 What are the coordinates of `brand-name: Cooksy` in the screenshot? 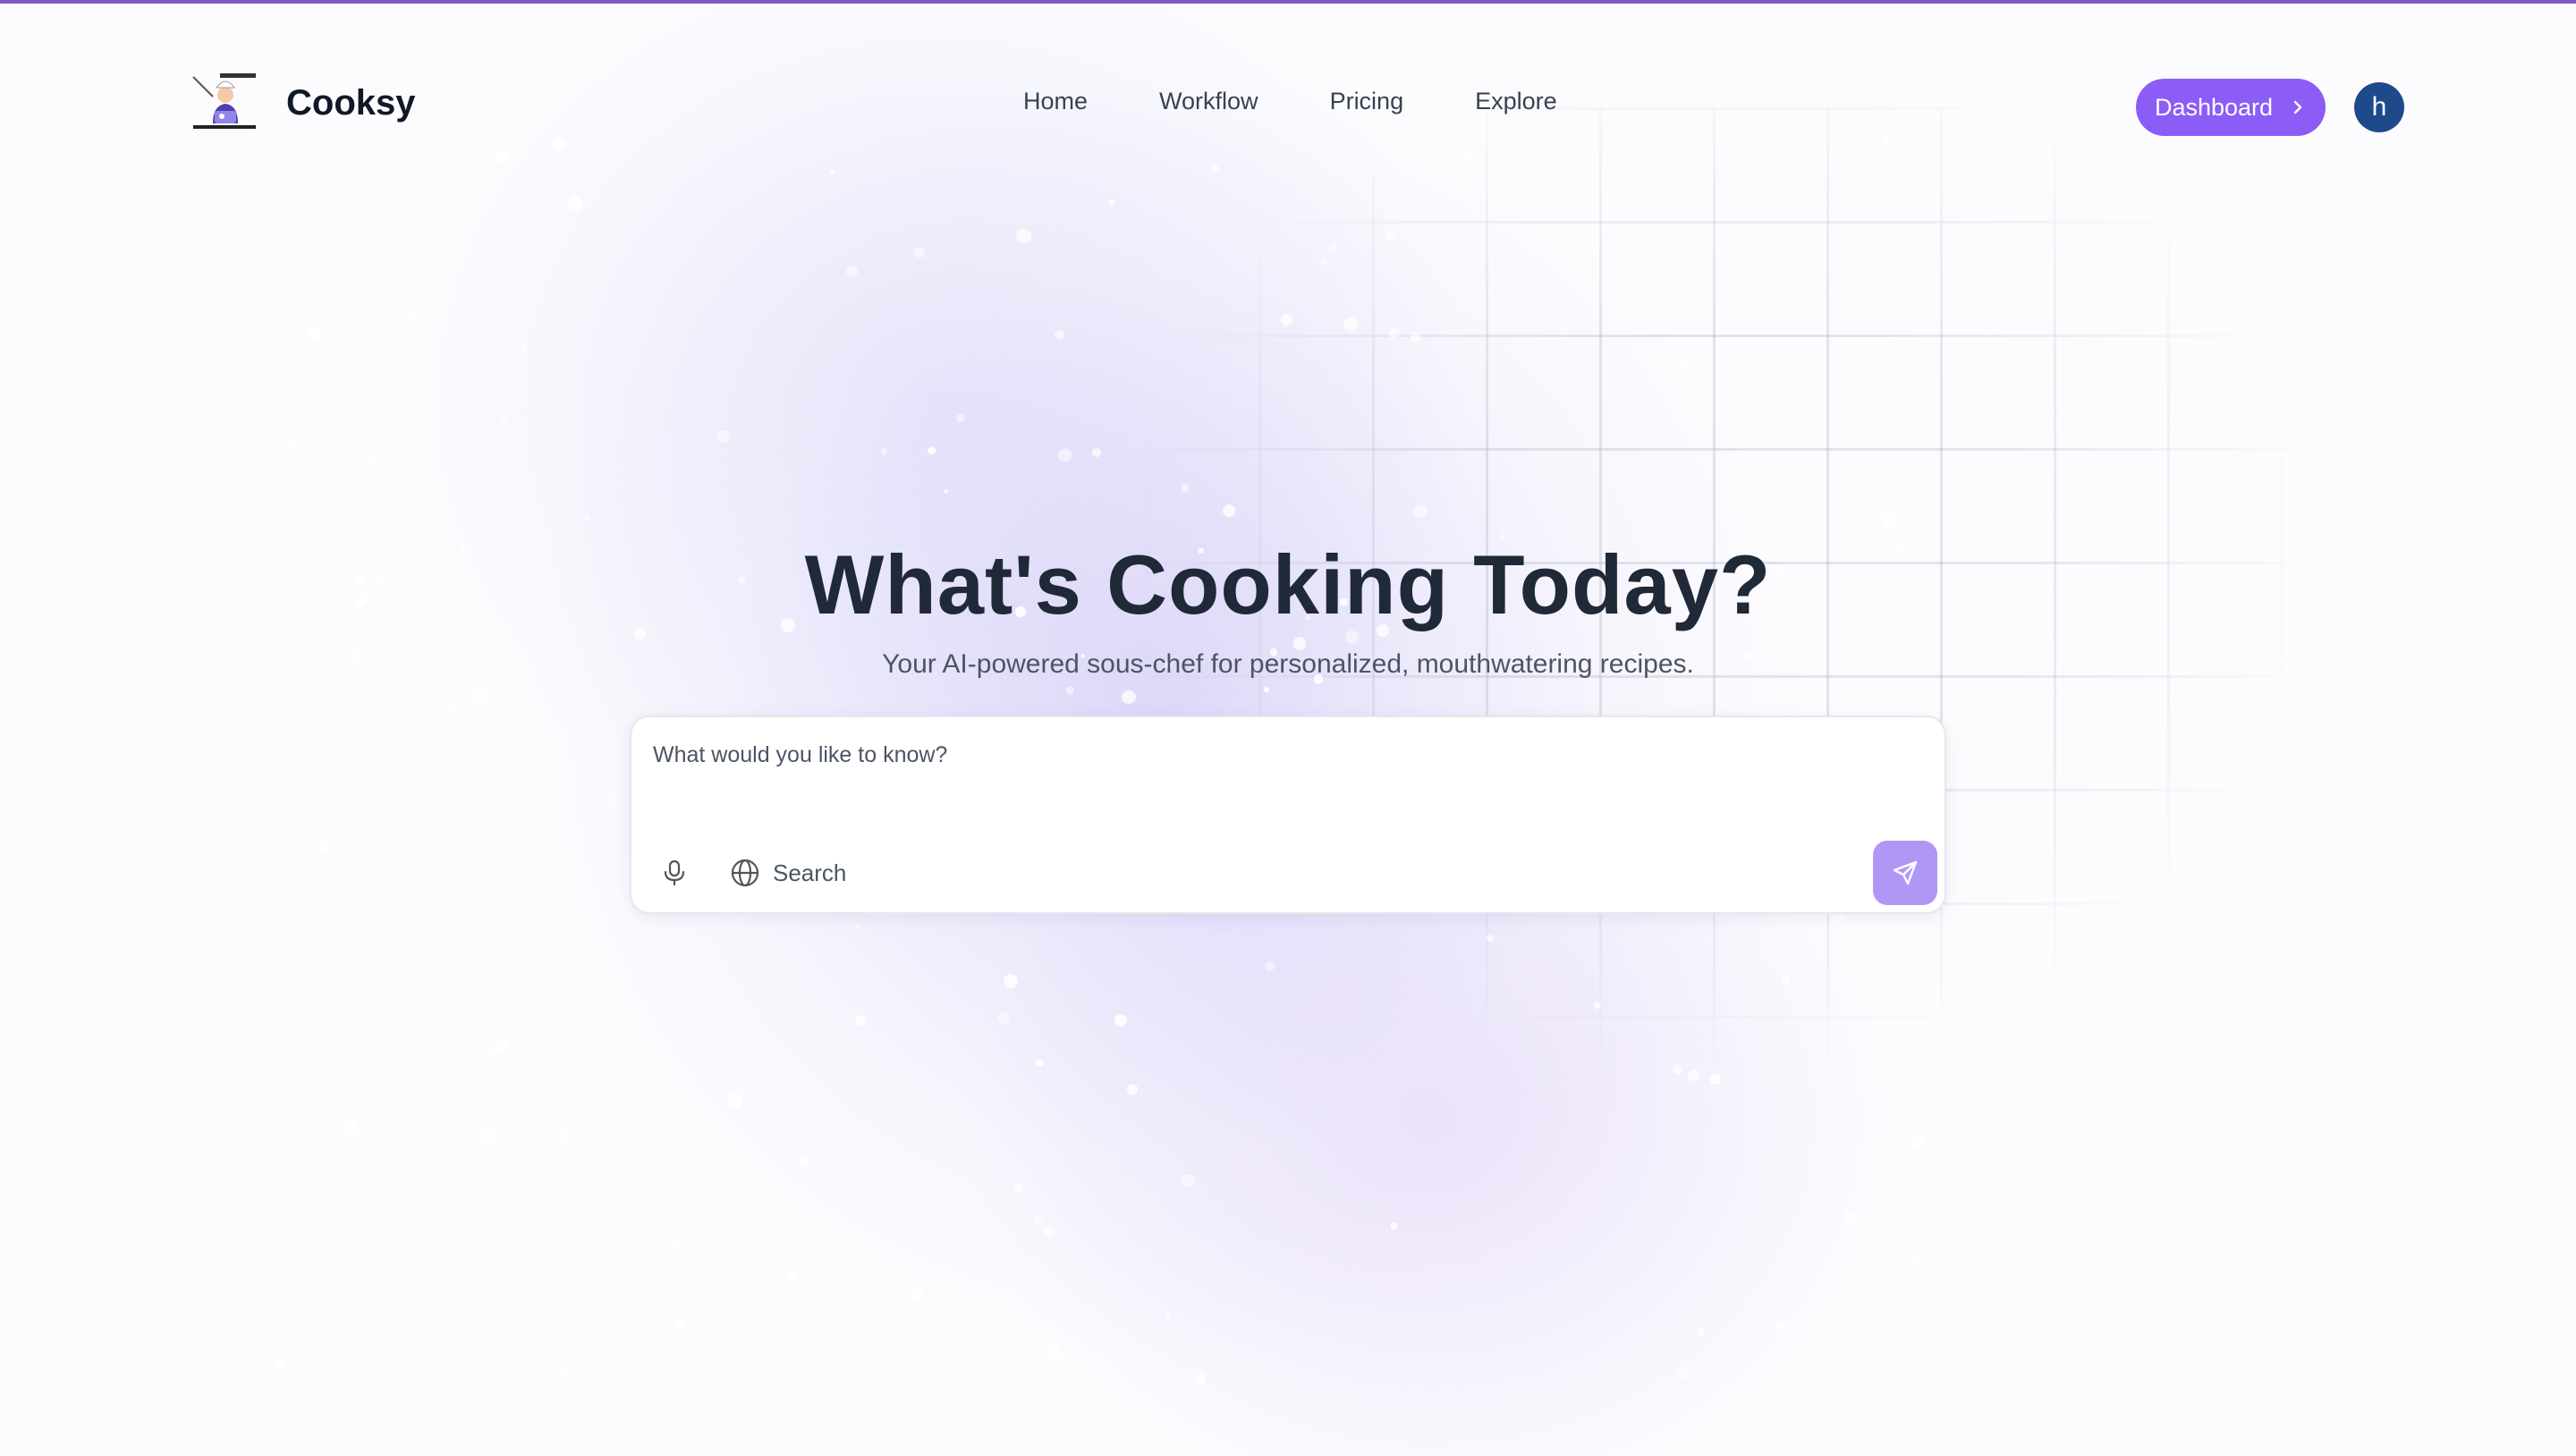 It's located at (351, 102).